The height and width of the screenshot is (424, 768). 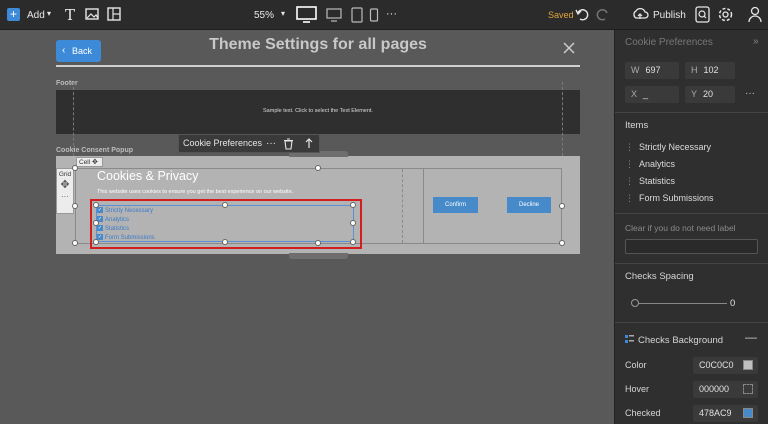 What do you see at coordinates (65, 196) in the screenshot?
I see `grid-more-icon: ···` at bounding box center [65, 196].